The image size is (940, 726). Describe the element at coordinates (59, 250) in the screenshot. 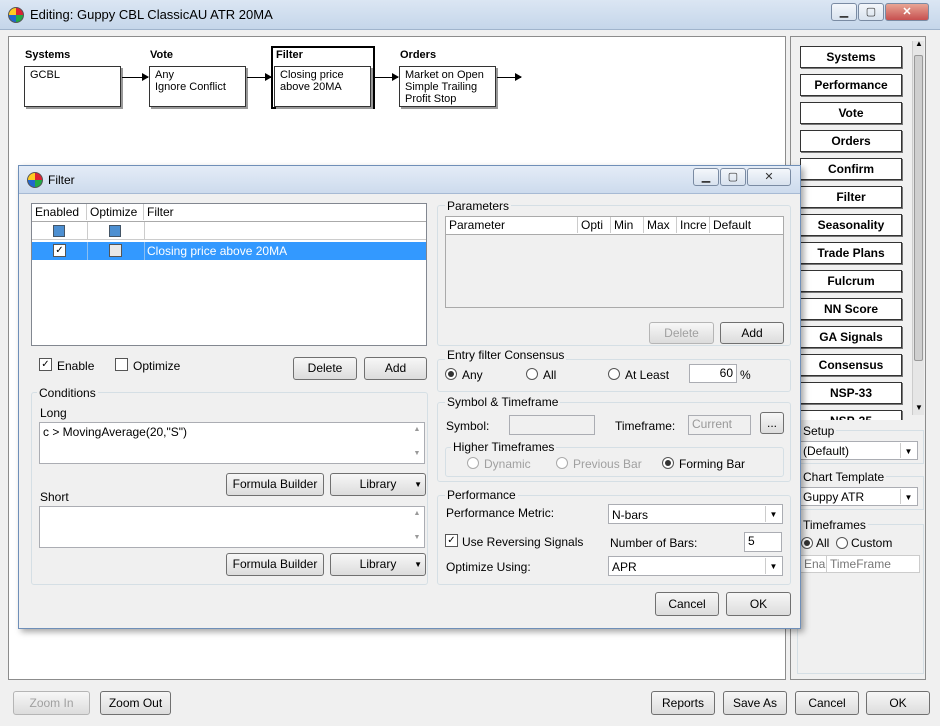

I see `filter-row-enabled-checkbox: ✓` at that location.